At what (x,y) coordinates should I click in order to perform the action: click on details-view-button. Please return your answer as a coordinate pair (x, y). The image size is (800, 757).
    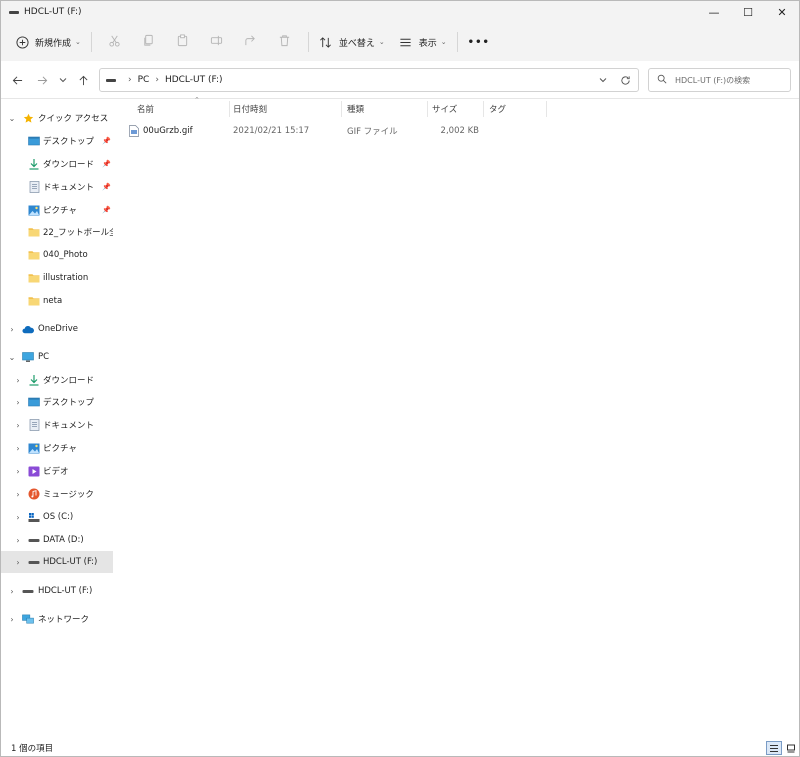
    Looking at the image, I should click on (774, 748).